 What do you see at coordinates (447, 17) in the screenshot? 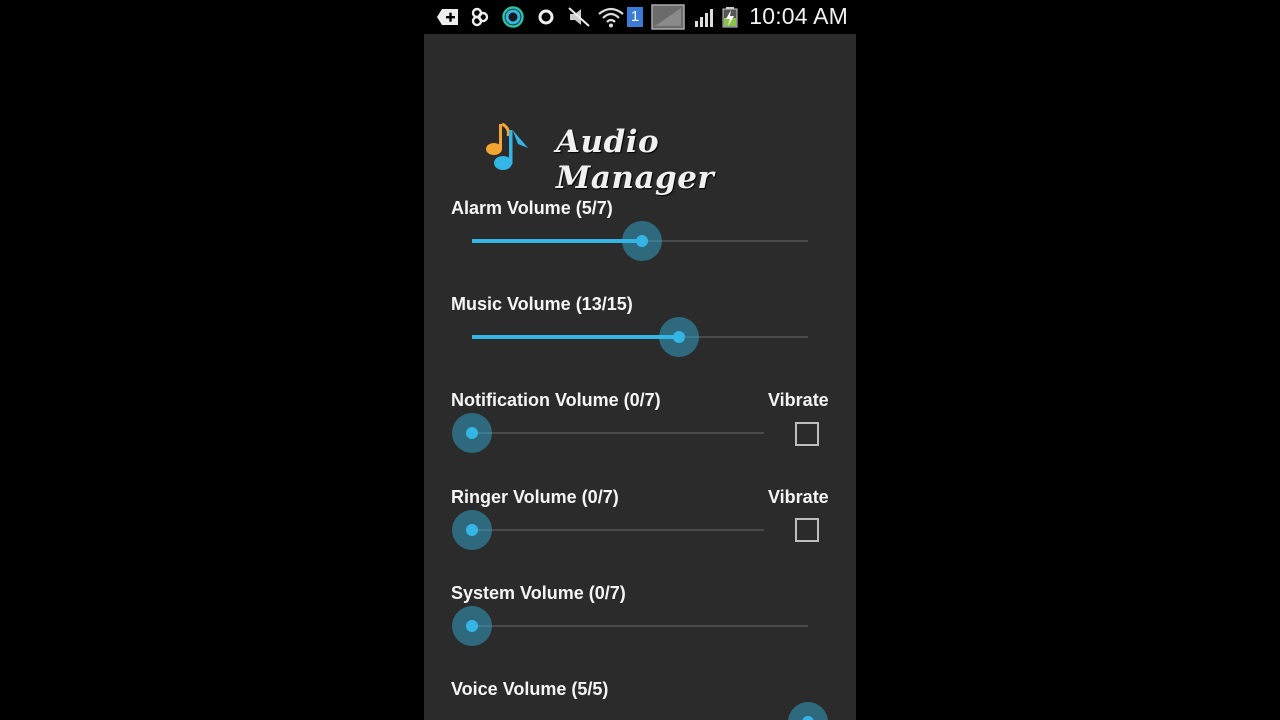
I see `notification-plus-icon` at bounding box center [447, 17].